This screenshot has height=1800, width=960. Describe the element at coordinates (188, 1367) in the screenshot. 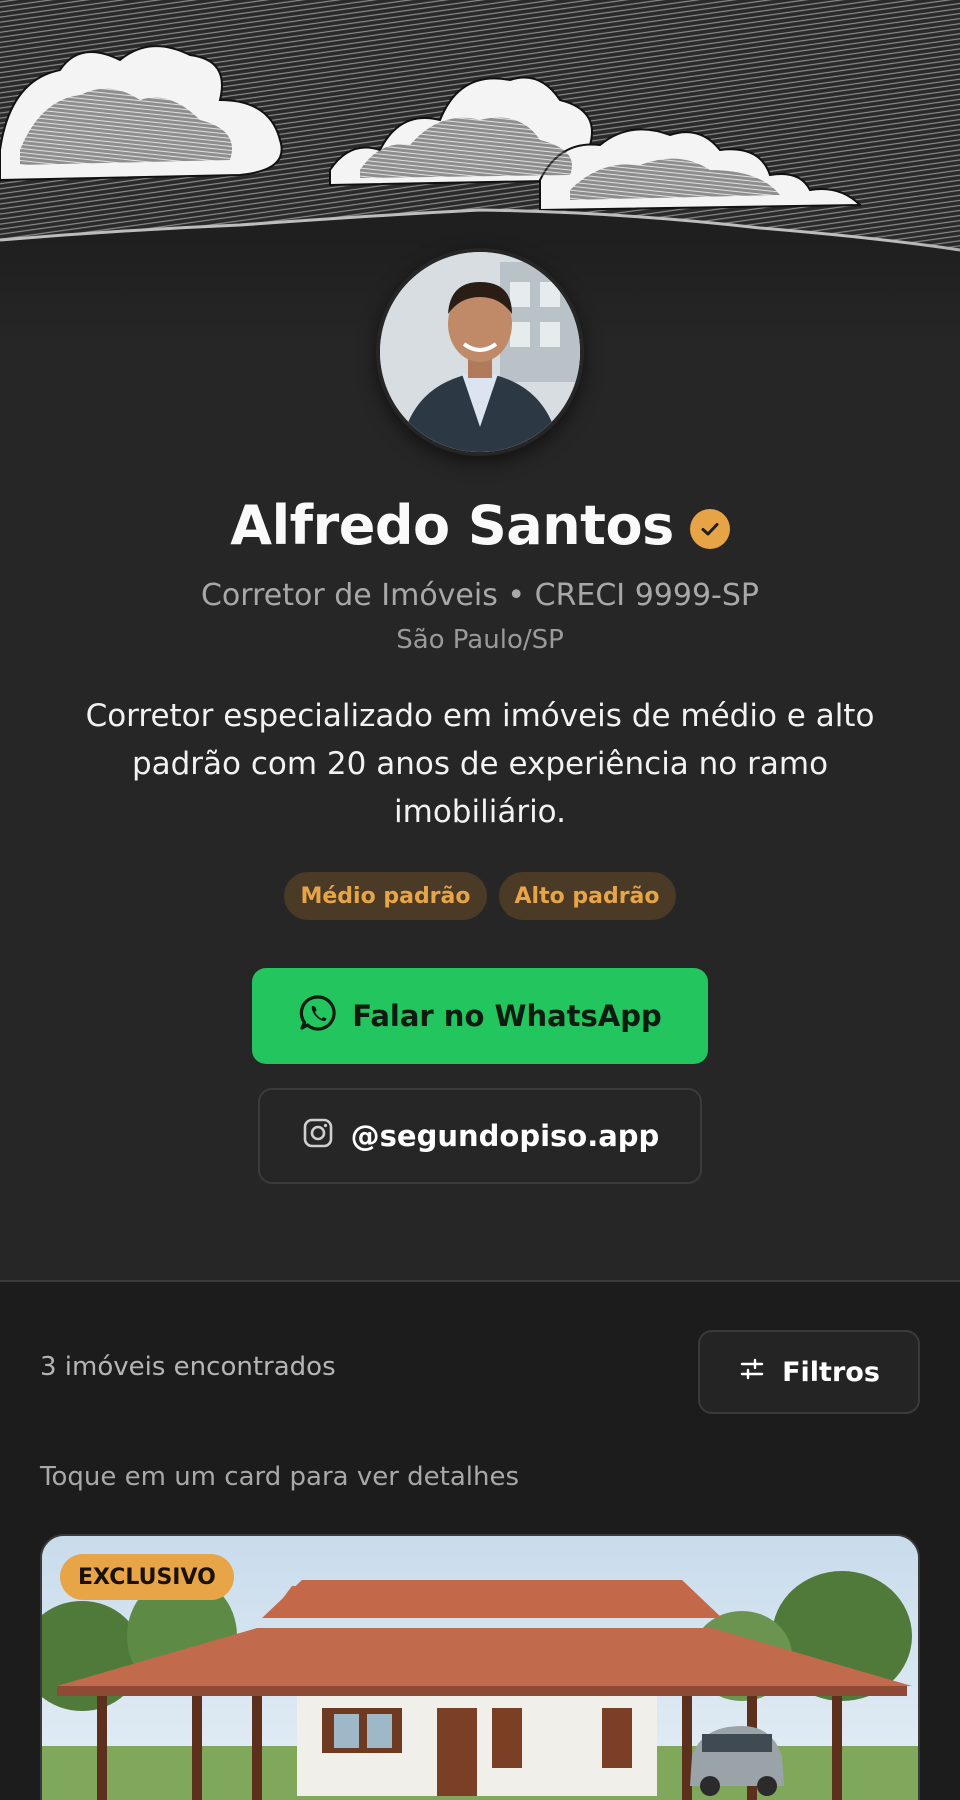

I see `listings-count: 3 imóveis encontrados` at that location.